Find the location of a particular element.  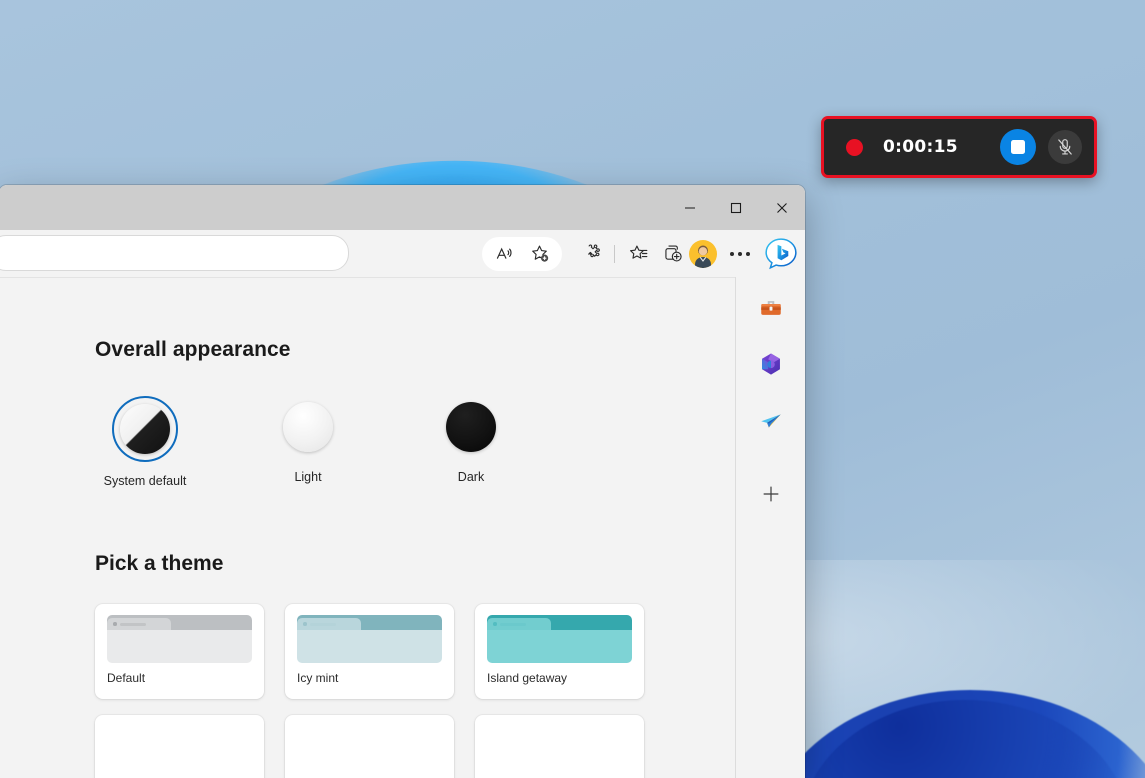

light-swatch-ring is located at coordinates (308, 427).